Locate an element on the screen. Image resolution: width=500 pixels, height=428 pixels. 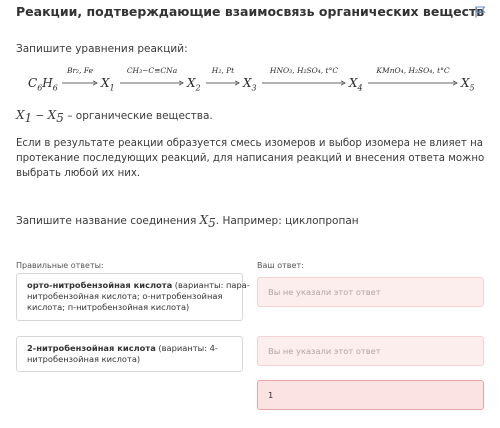
scheme-x2: X2 is located at coordinates (194, 84).